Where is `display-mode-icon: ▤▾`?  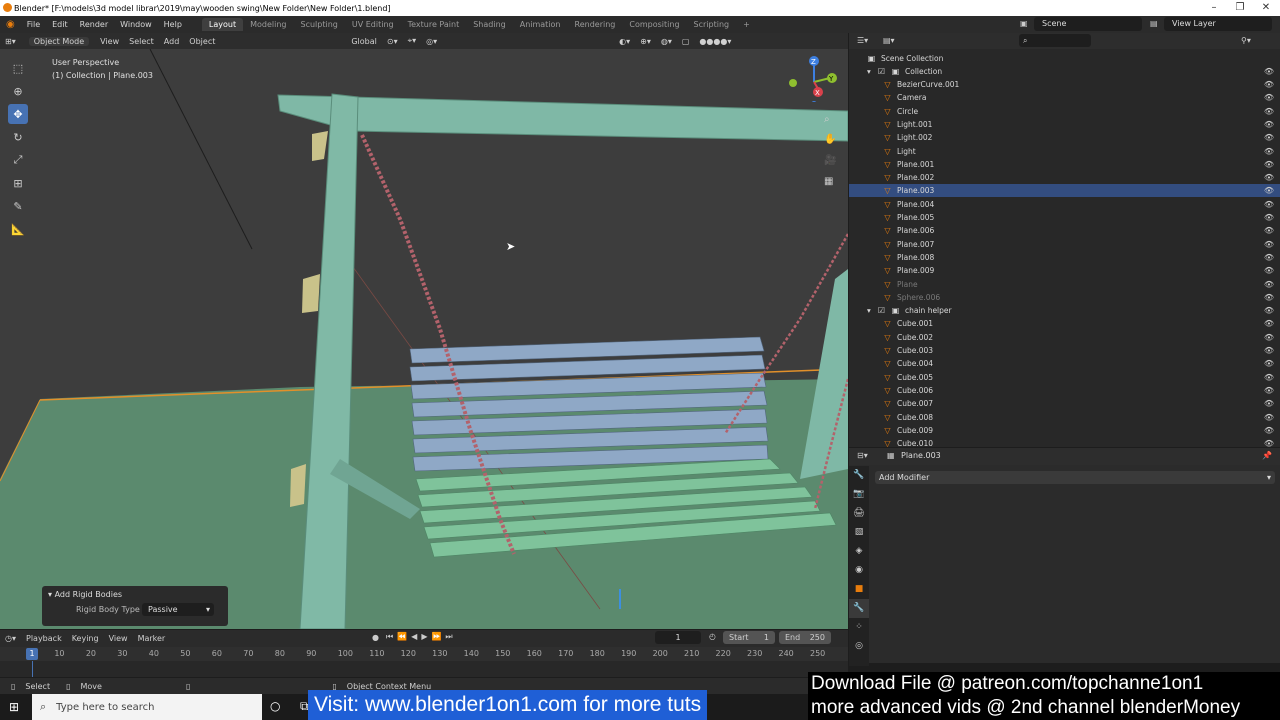
display-mode-icon: ▤▾ is located at coordinates (889, 40).